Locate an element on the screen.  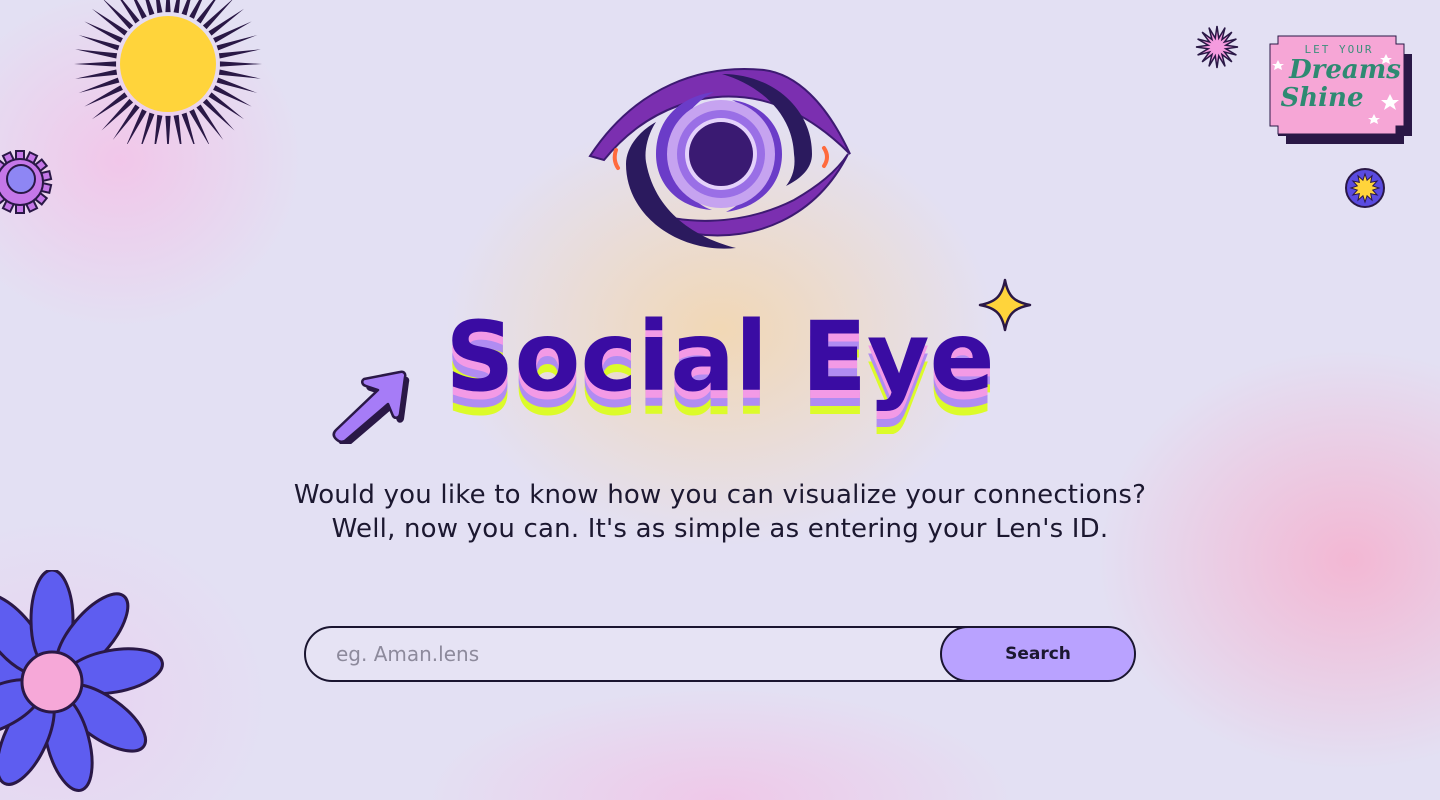
search-bar: Search is located at coordinates (720, 654).